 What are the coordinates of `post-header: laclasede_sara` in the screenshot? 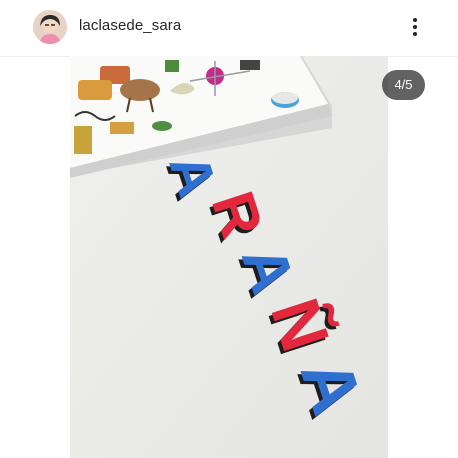 It's located at (229, 28).